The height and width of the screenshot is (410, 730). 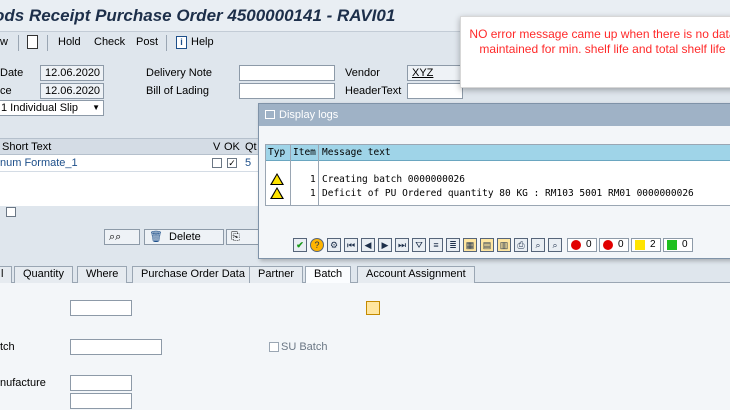 What do you see at coordinates (356, 152) in the screenshot?
I see `col-message-text: Message text` at bounding box center [356, 152].